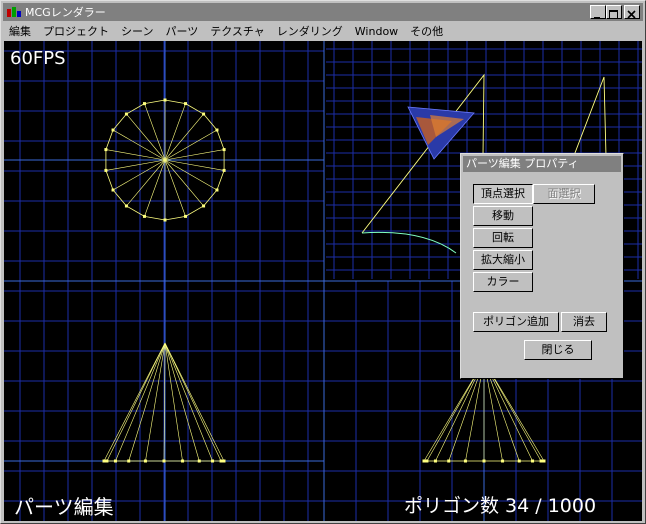  Describe the element at coordinates (500, 506) in the screenshot. I see `polygon-count: ポリゴン数 34 / 1000` at that location.